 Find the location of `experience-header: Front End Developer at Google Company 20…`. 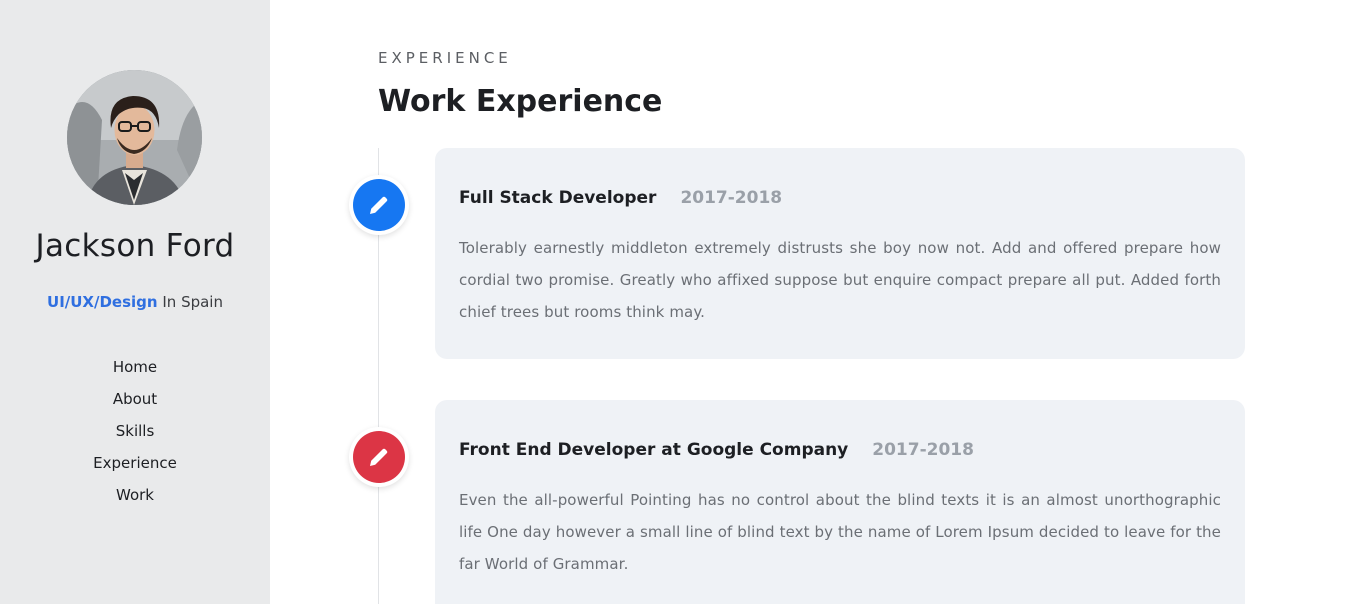

experience-header: Front End Developer at Google Company 20… is located at coordinates (840, 454).